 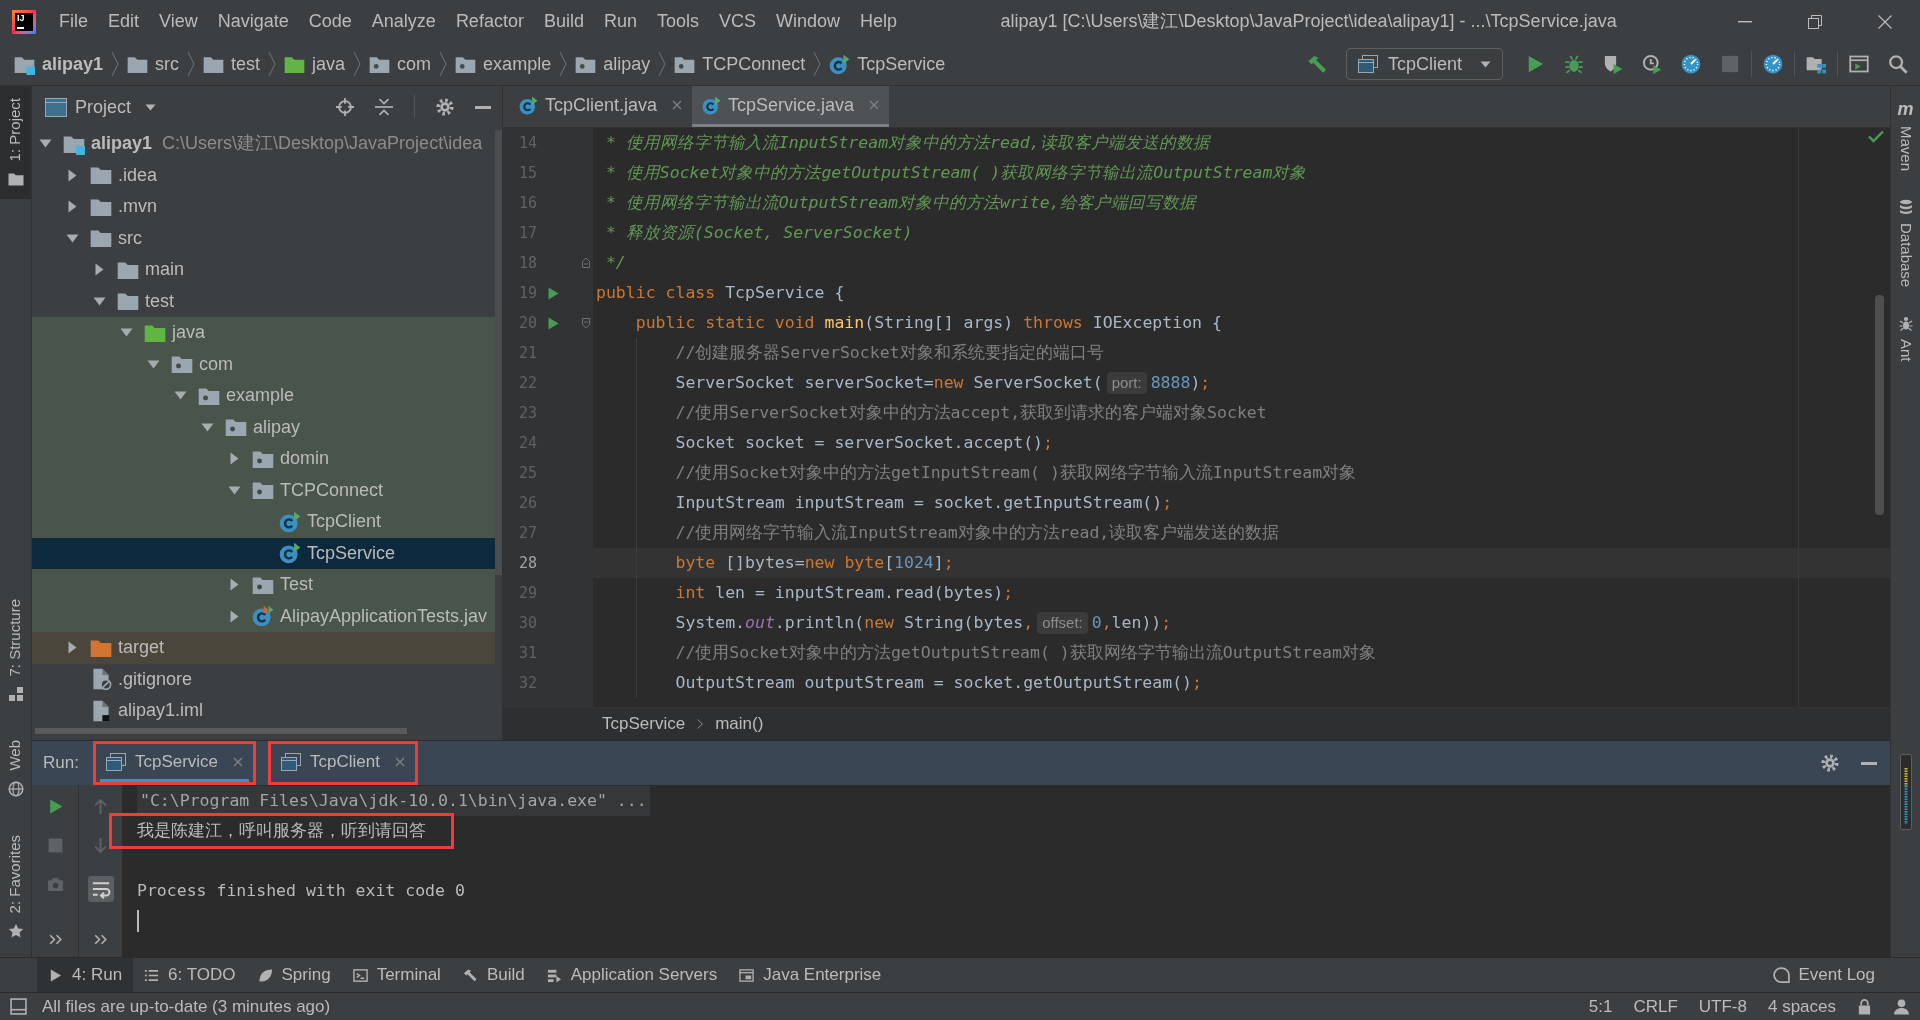 I want to click on editor-tab: TcpService.java, so click(x=791, y=106).